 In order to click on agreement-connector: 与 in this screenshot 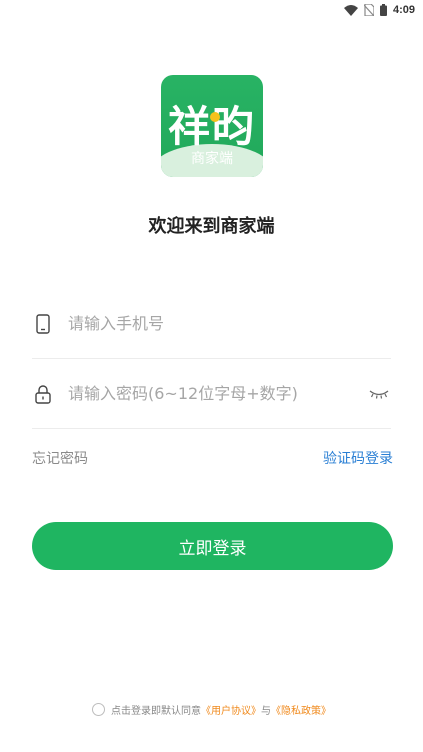, I will do `click(266, 711)`.